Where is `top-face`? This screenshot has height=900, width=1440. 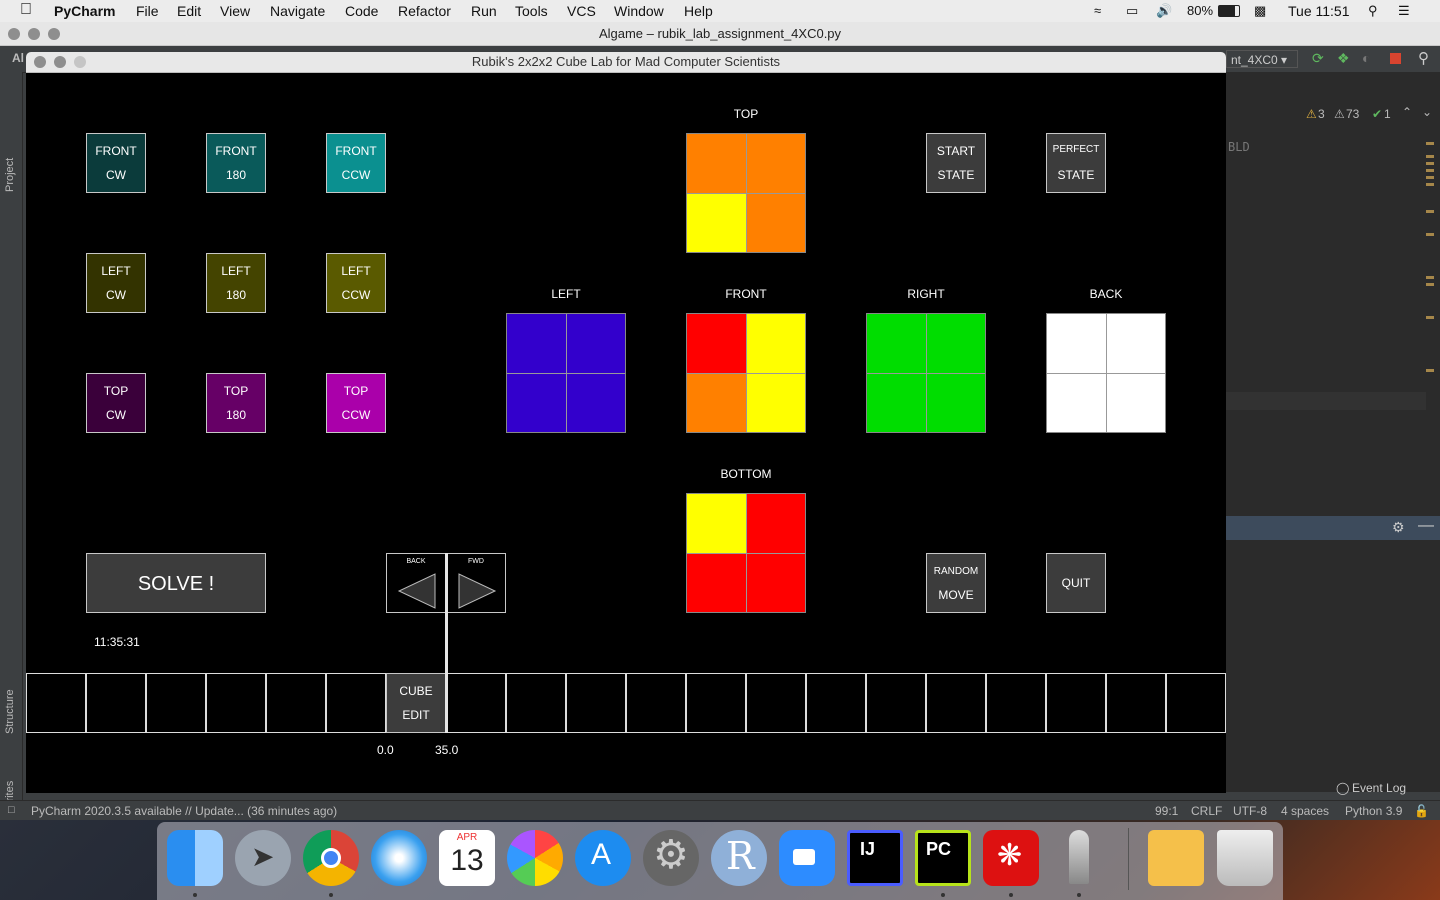 top-face is located at coordinates (746, 193).